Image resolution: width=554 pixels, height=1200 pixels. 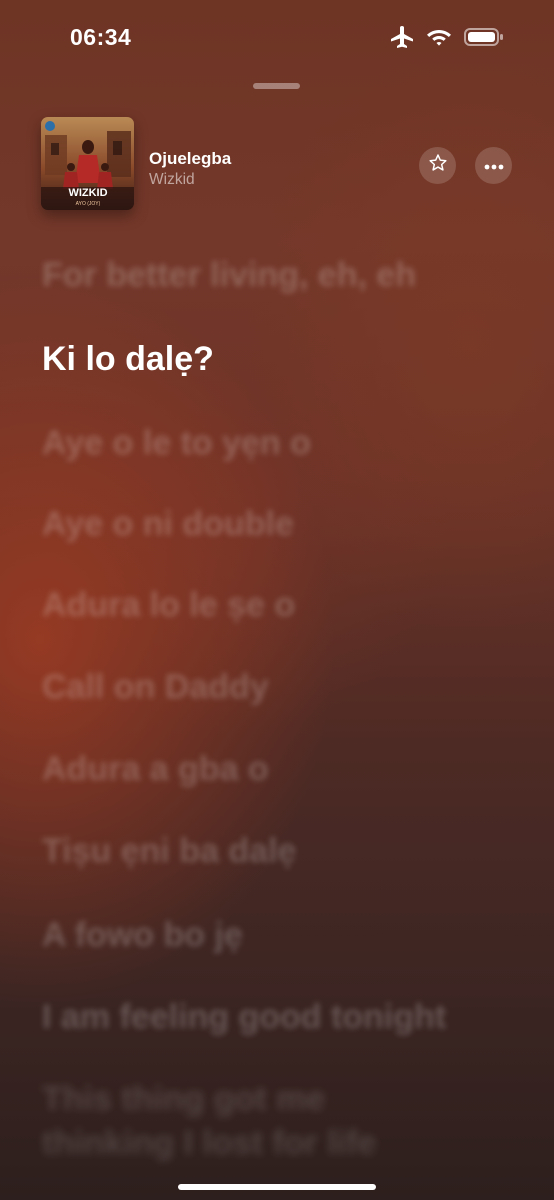 What do you see at coordinates (277, 1187) in the screenshot?
I see `home-indicator` at bounding box center [277, 1187].